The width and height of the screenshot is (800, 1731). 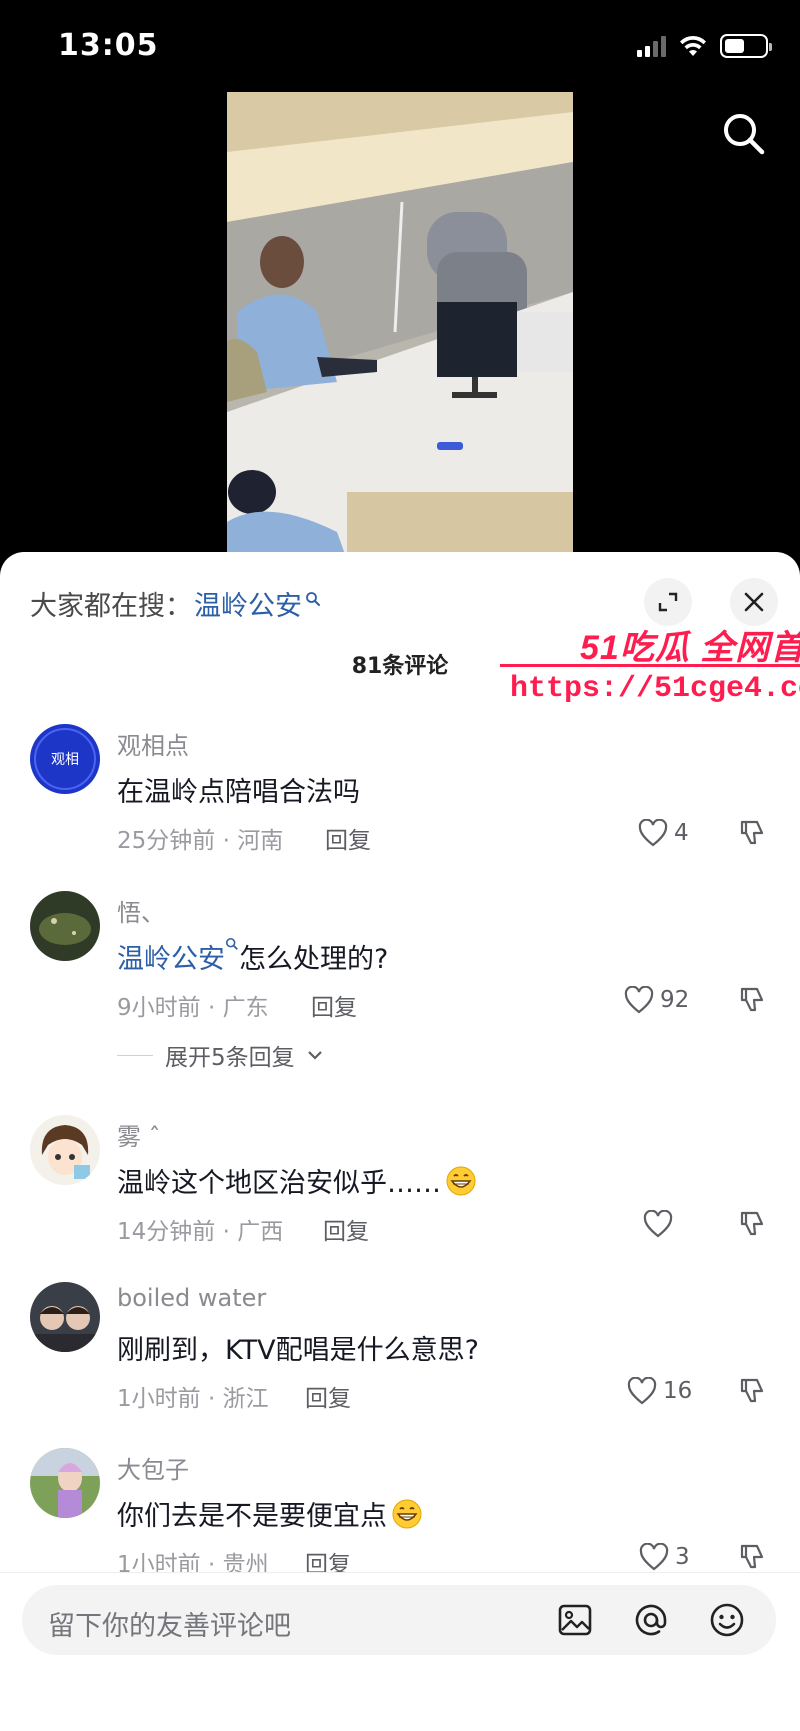 I want to click on close-icon, so click(x=754, y=602).